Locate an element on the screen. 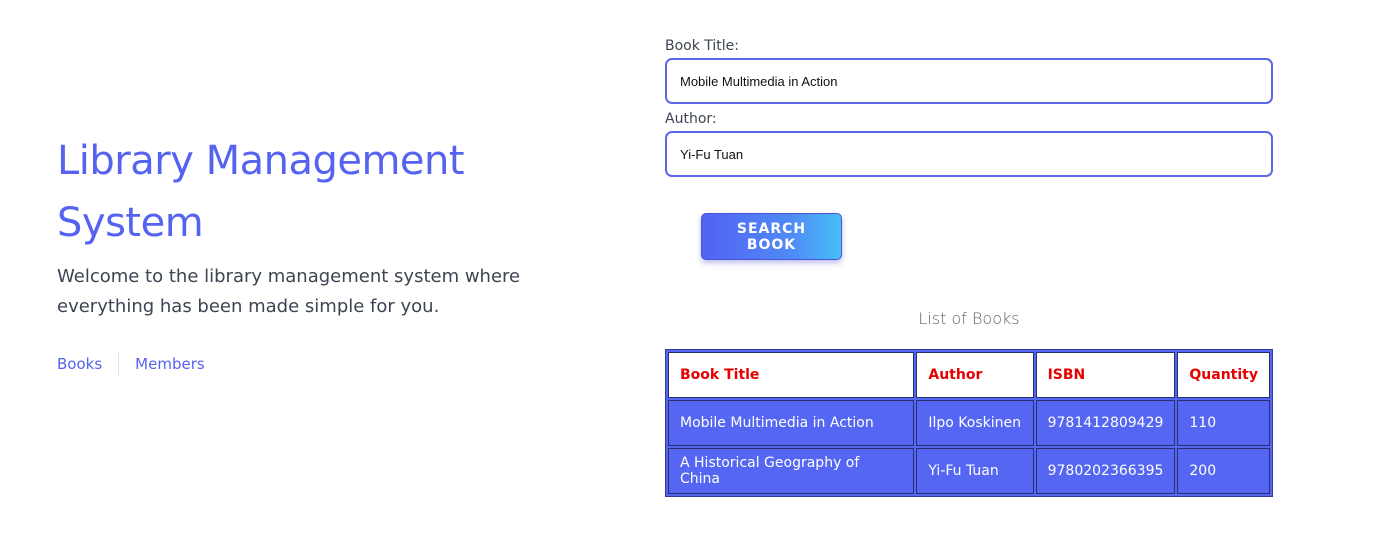 This screenshot has height=557, width=1391. nav-divider is located at coordinates (119, 364).